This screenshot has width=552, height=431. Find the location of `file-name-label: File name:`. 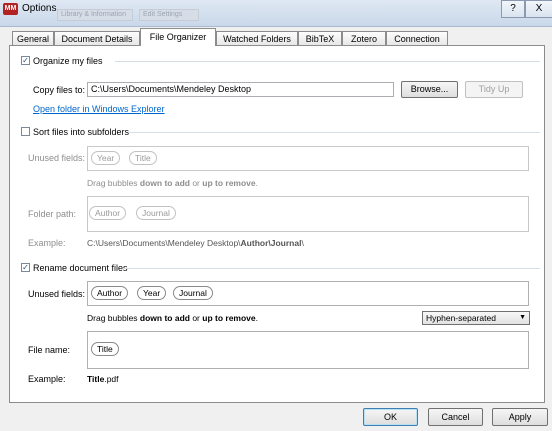

file-name-label: File name: is located at coordinates (49, 350).